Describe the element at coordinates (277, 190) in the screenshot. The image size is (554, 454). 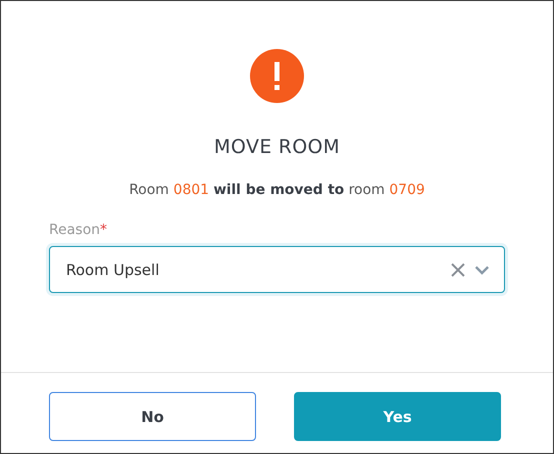
I see `move-message: Room 0801 will be moved to room 0709` at that location.